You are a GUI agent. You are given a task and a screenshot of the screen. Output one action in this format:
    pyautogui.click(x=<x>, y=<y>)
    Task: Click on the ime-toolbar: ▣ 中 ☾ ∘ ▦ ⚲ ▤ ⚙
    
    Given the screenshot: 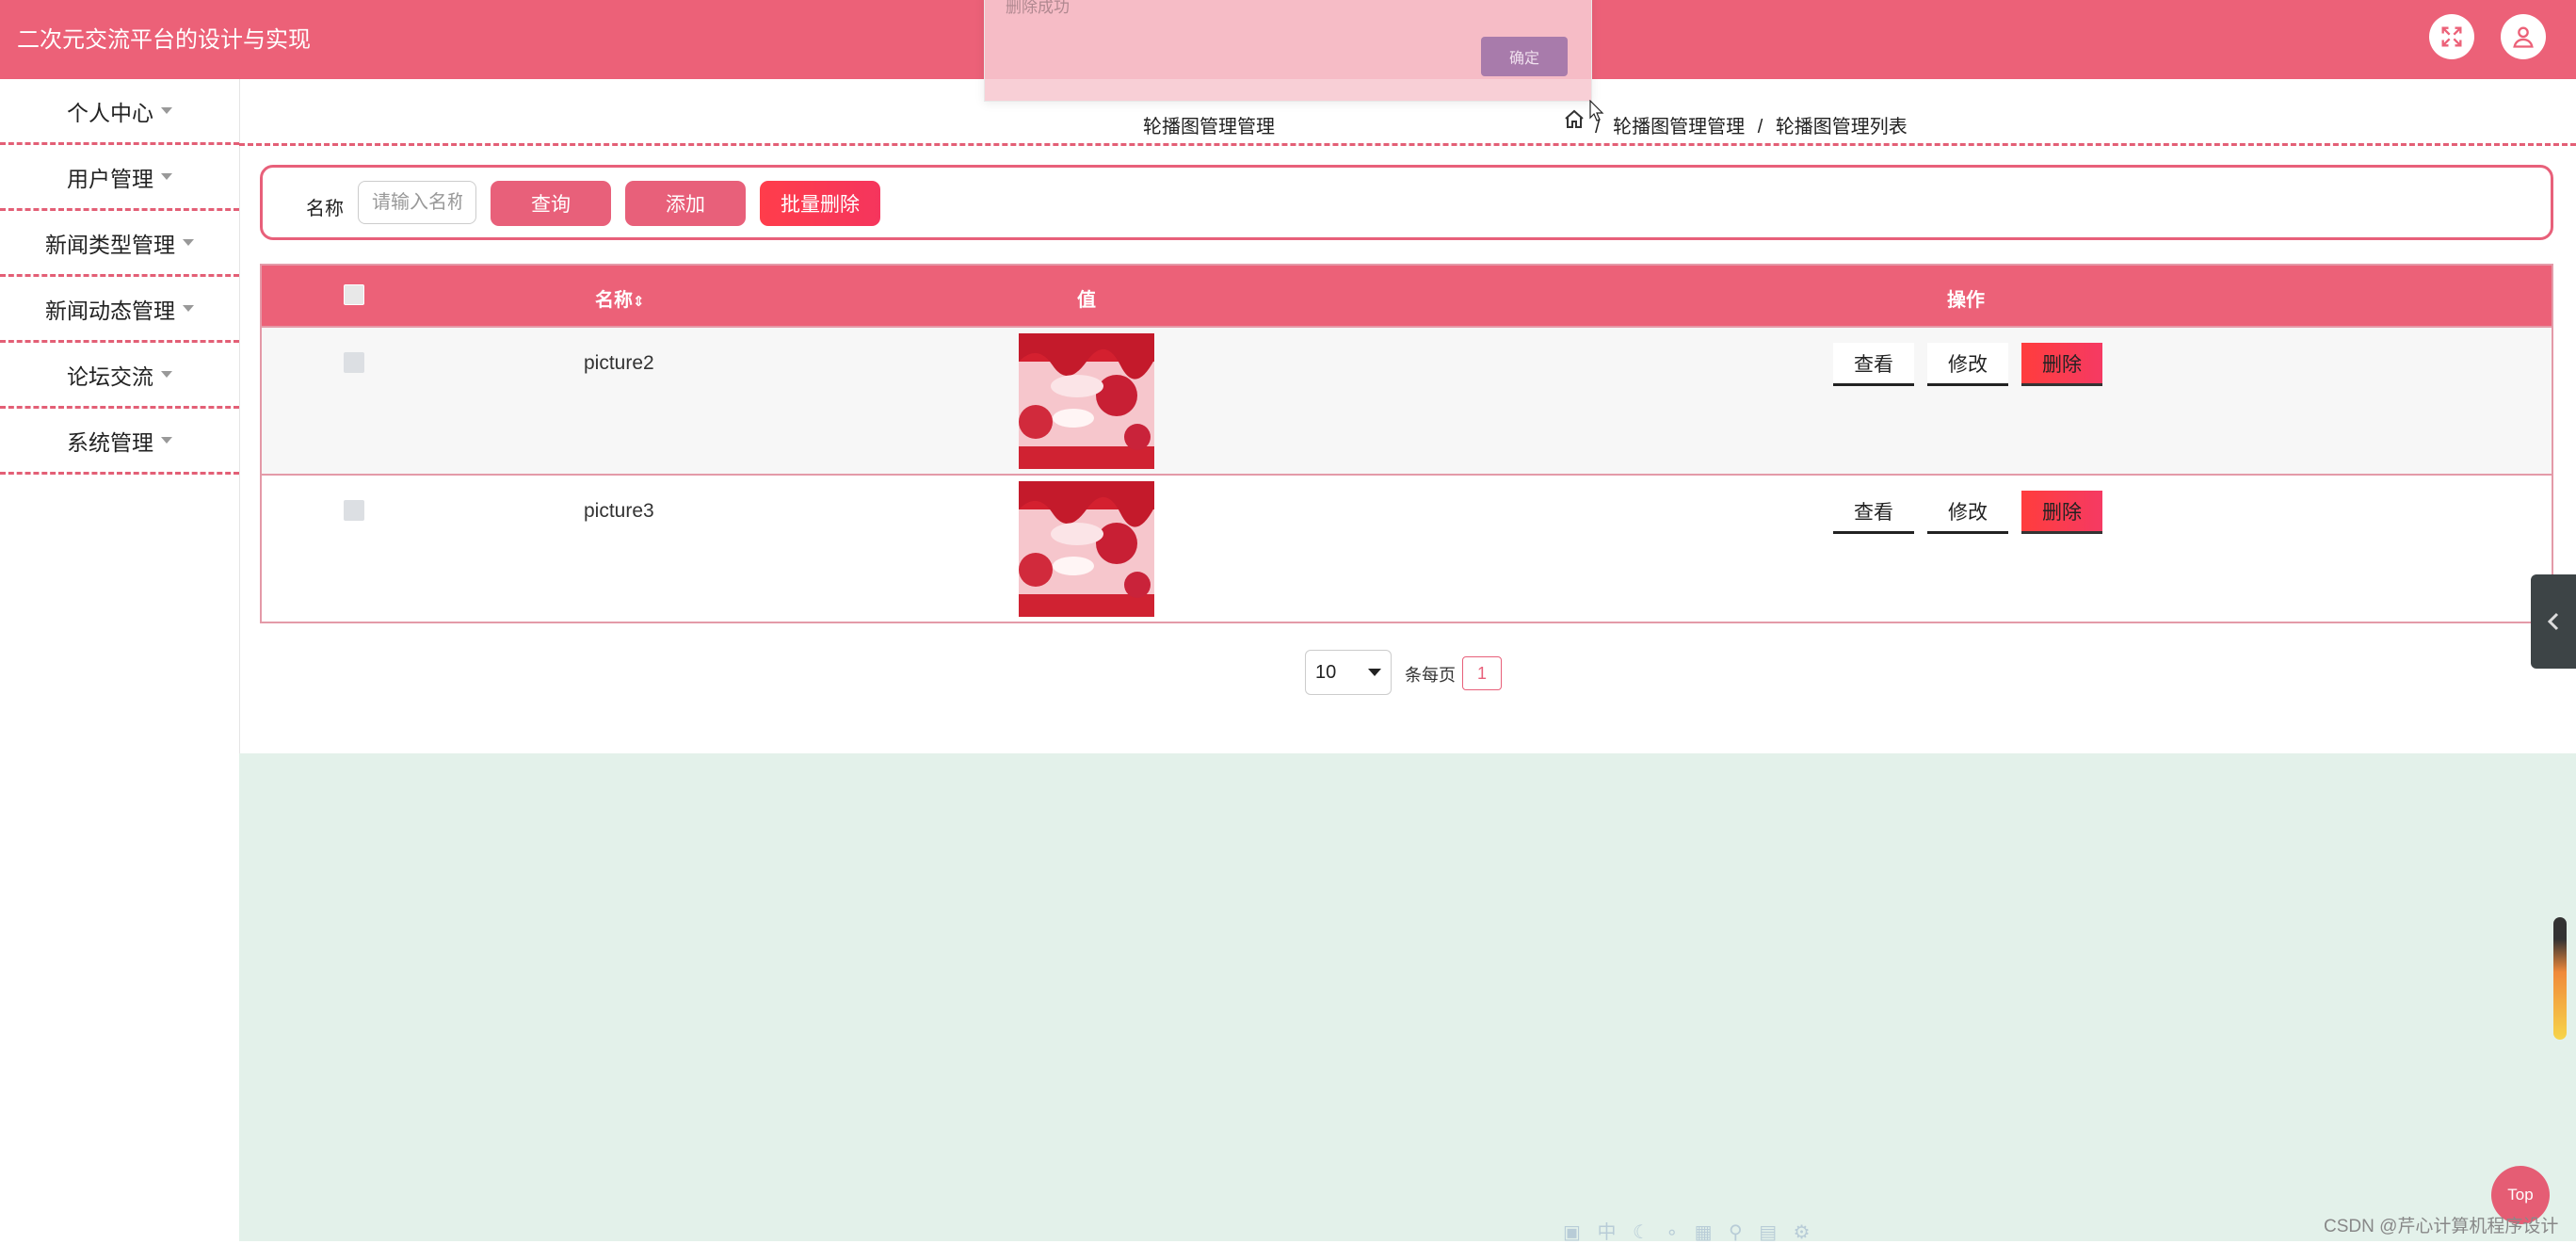 What is the action you would take?
    pyautogui.click(x=1689, y=1232)
    